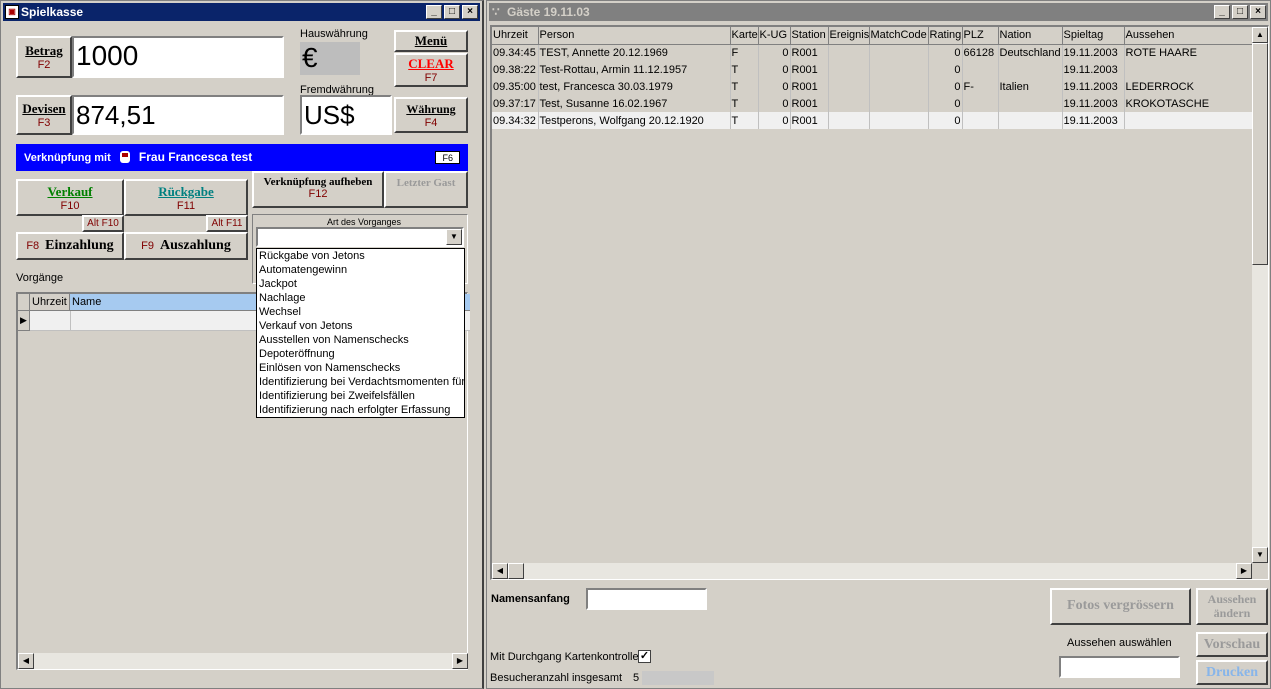 This screenshot has height=689, width=1271. Describe the element at coordinates (431, 70) in the screenshot. I see `clear-button: CLEAR F7` at that location.